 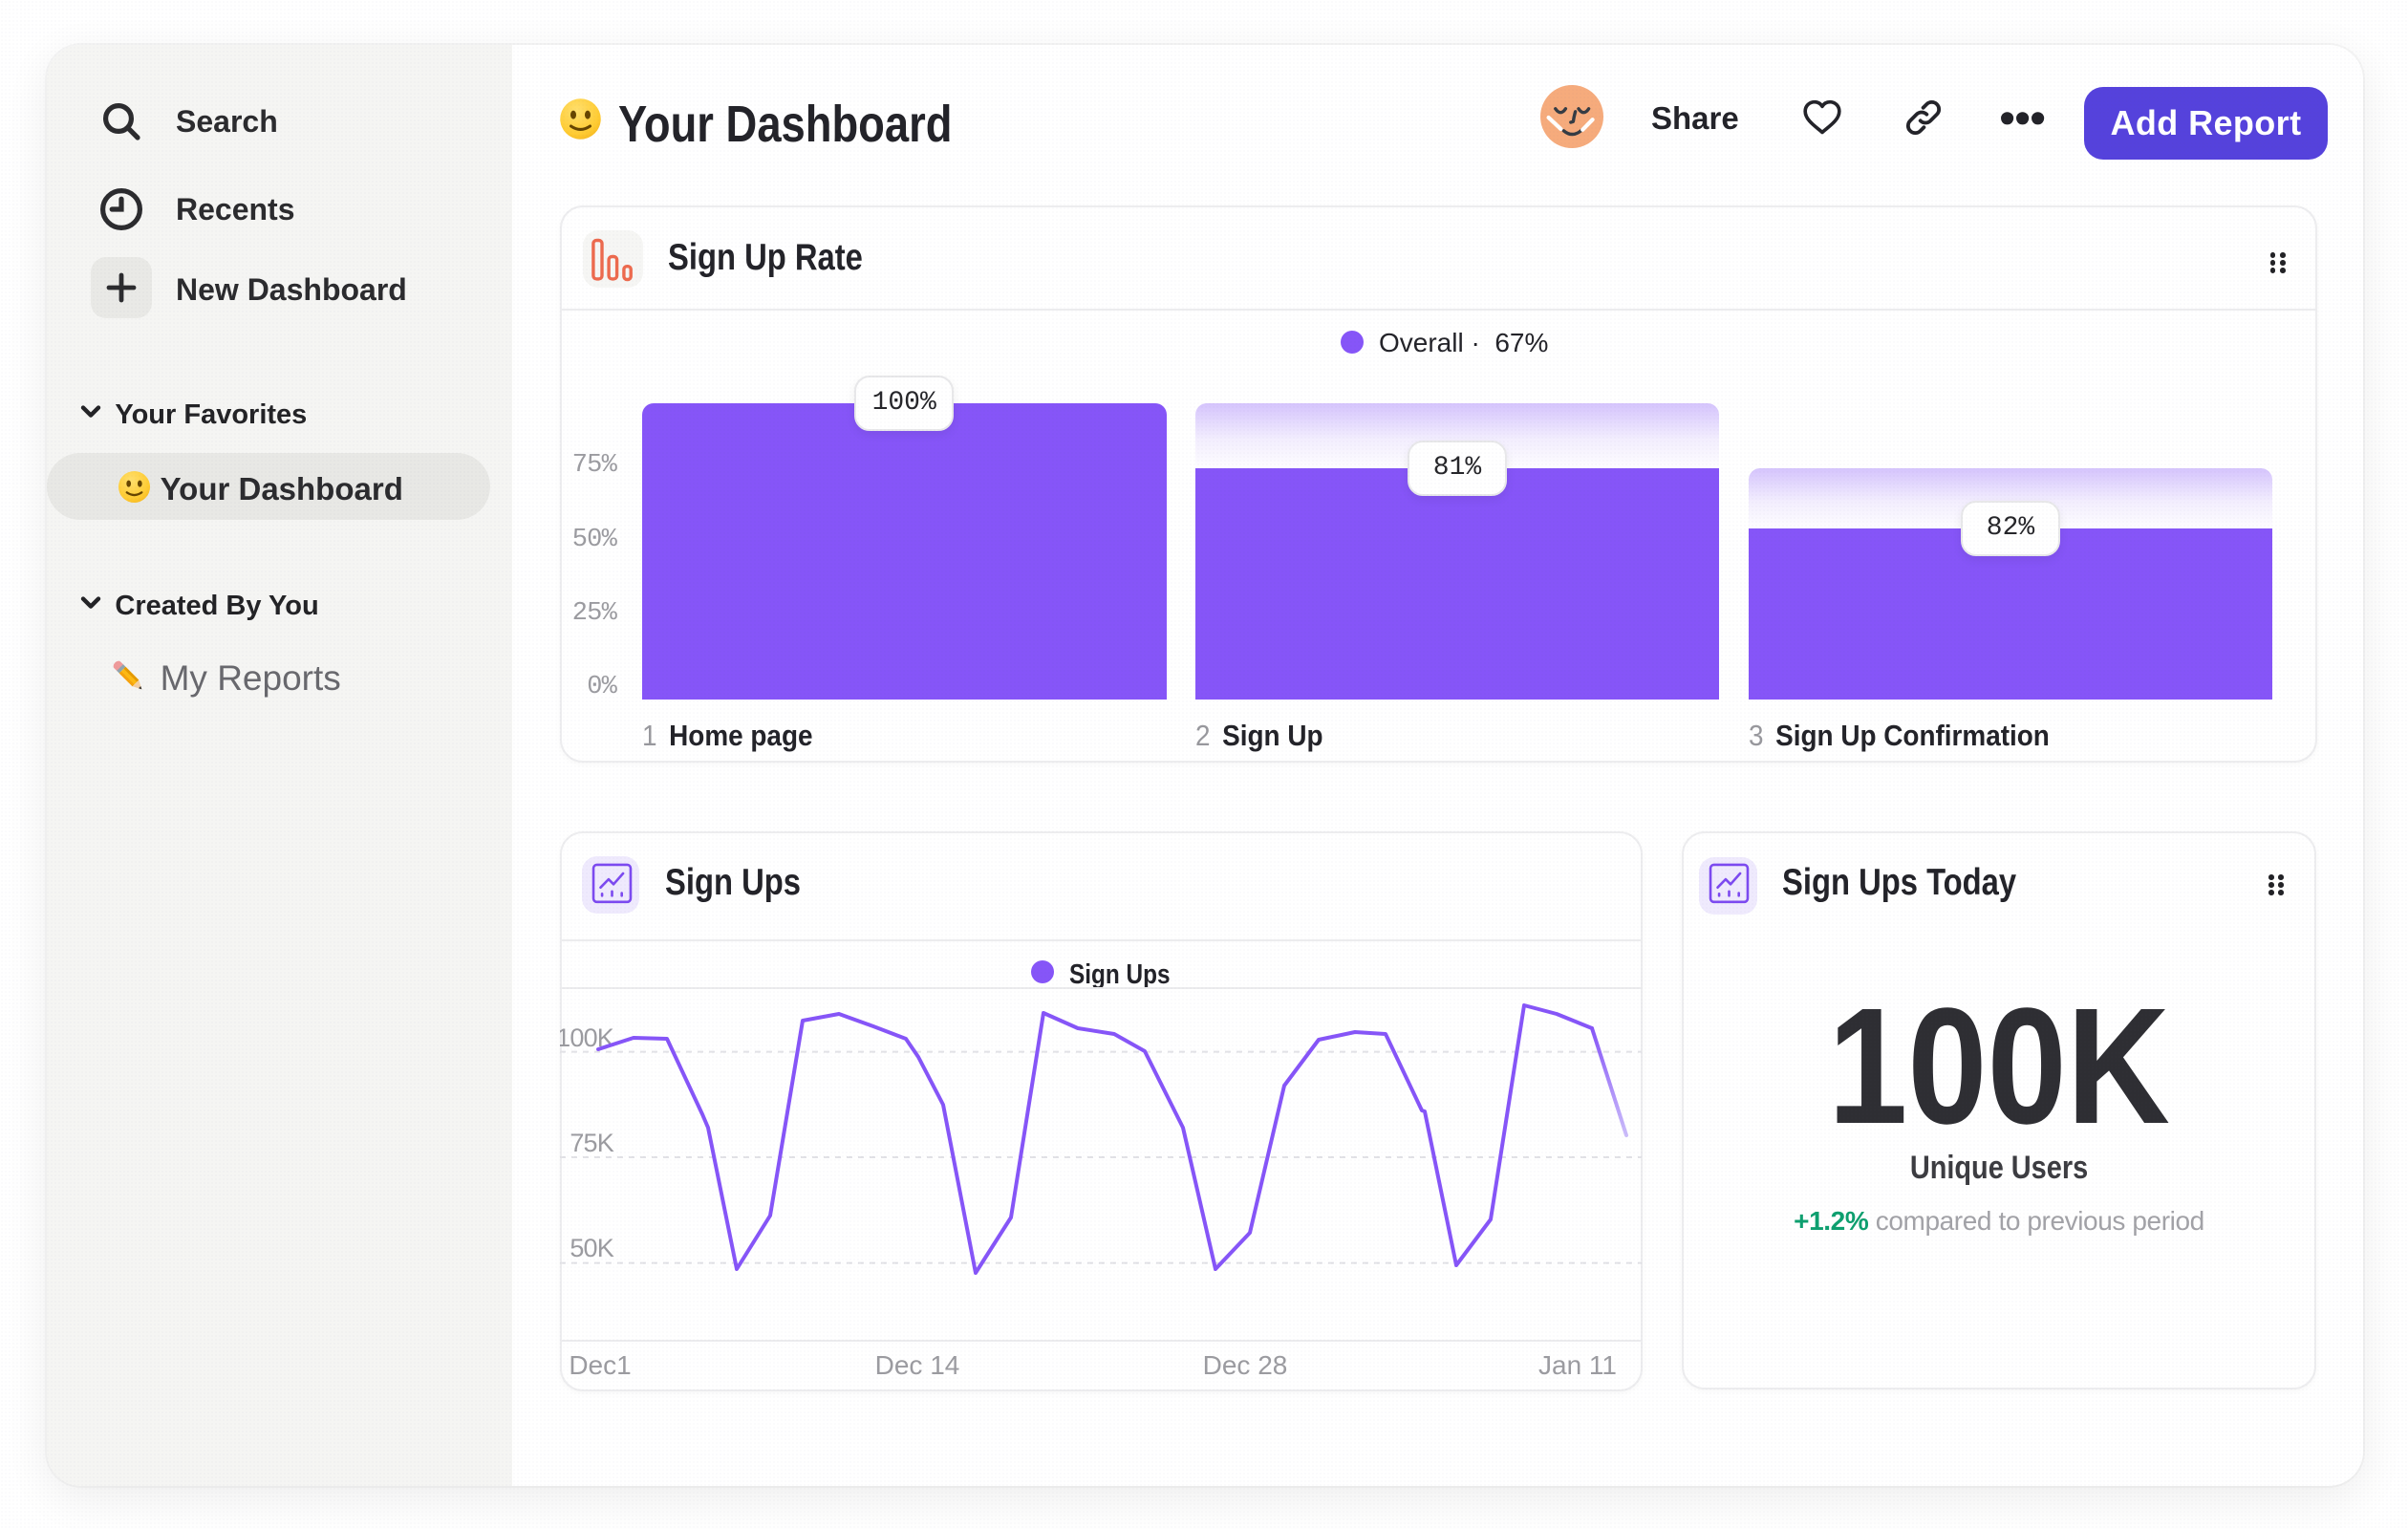 What do you see at coordinates (1245, 1365) in the screenshot?
I see `svg-text: Dec 28` at bounding box center [1245, 1365].